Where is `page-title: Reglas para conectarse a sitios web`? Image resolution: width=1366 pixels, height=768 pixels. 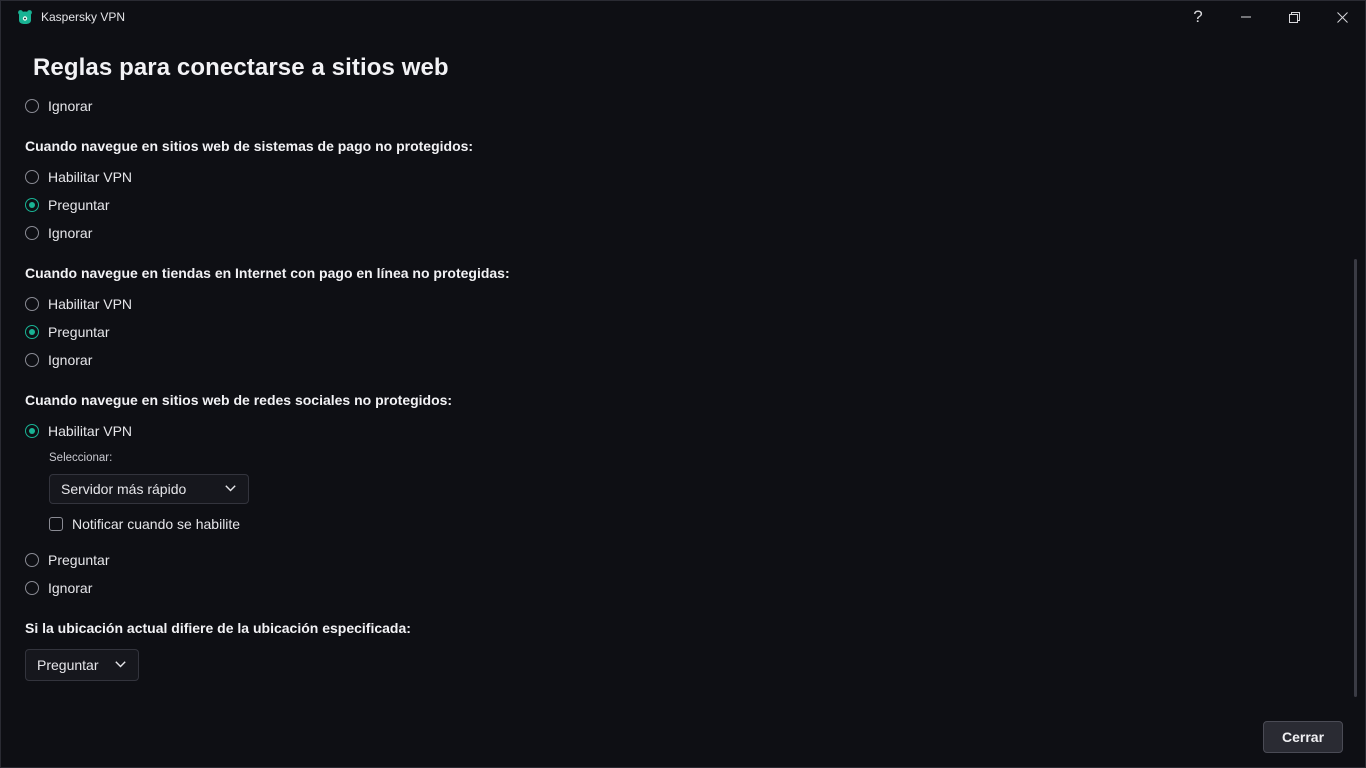 page-title: Reglas para conectarse a sitios web is located at coordinates (241, 67).